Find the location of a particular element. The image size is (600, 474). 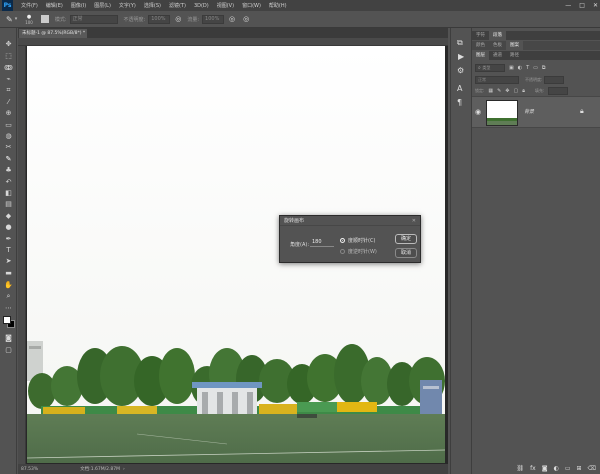

lasso-tool-icon: ↂ is located at coordinates (8, 68).